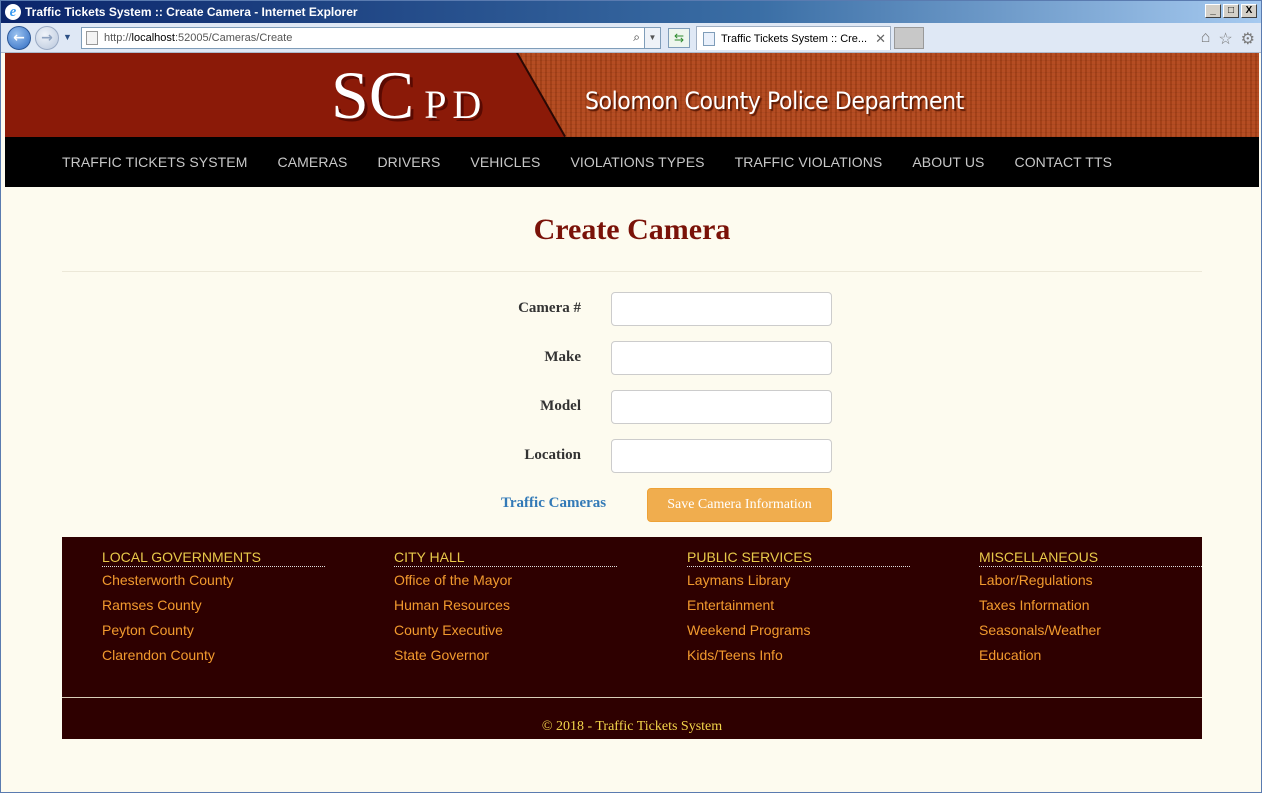 Image resolution: width=1262 pixels, height=793 pixels. I want to click on url-rest: :52005/Cameras/Create, so click(233, 38).